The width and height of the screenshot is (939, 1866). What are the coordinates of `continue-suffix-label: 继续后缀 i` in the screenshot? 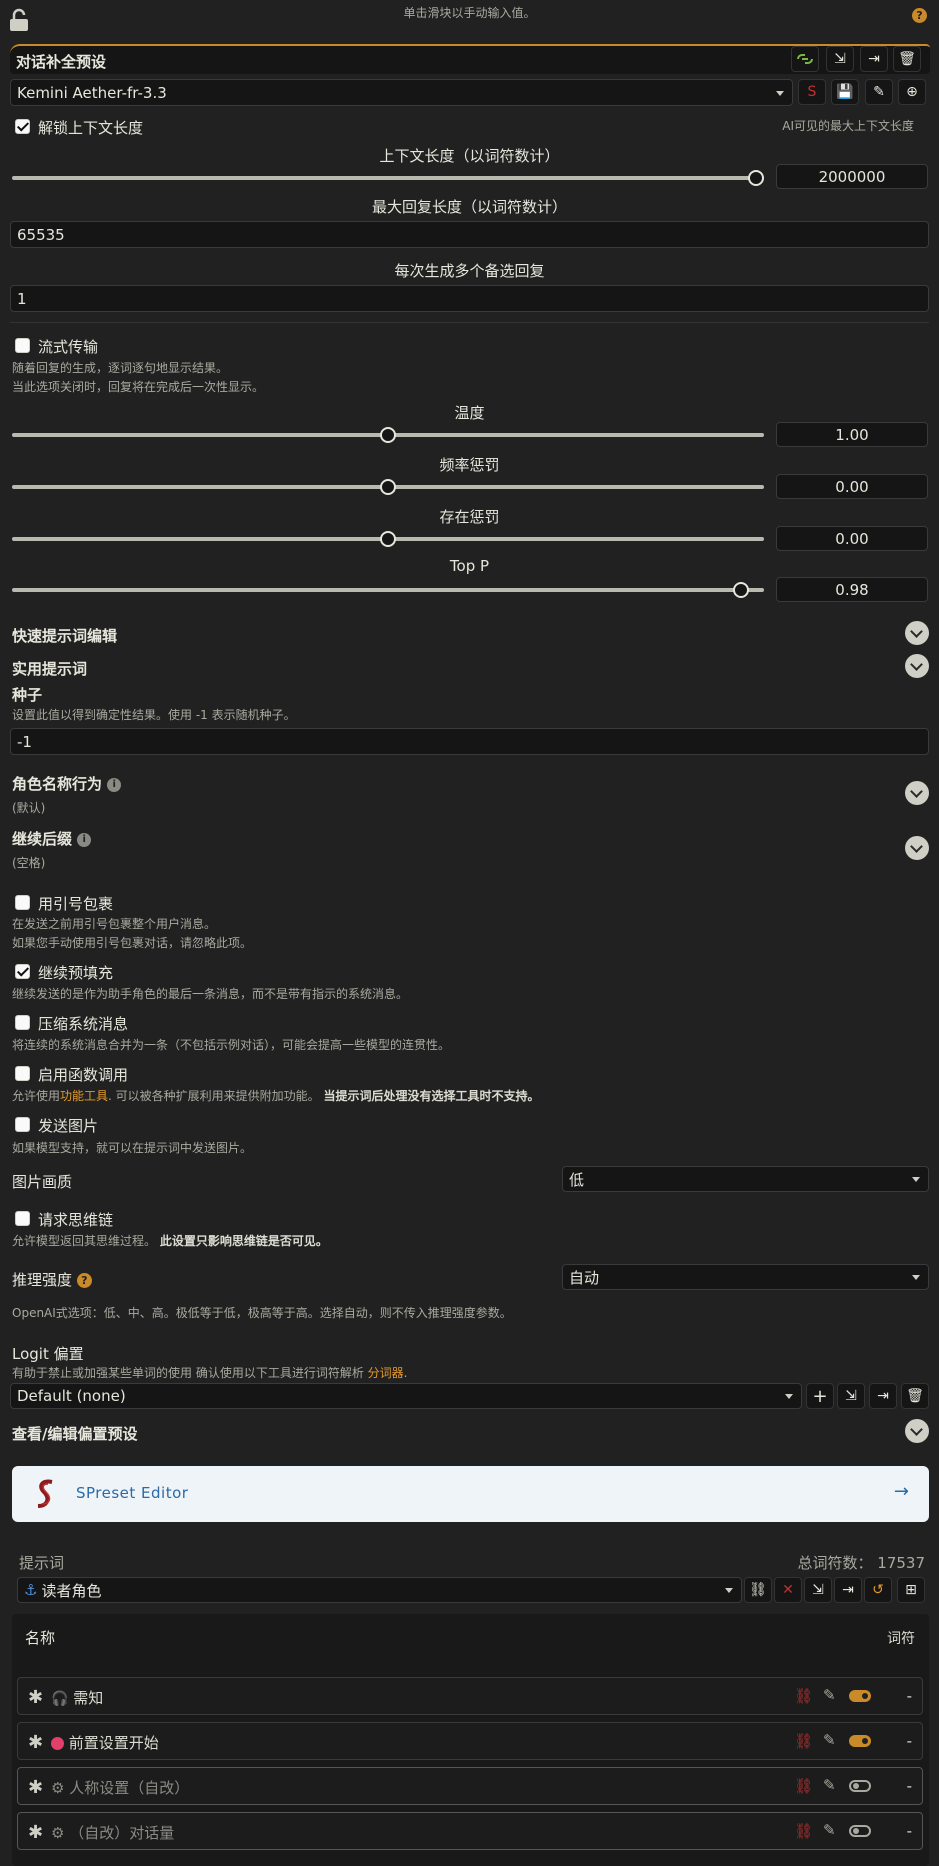 It's located at (52, 838).